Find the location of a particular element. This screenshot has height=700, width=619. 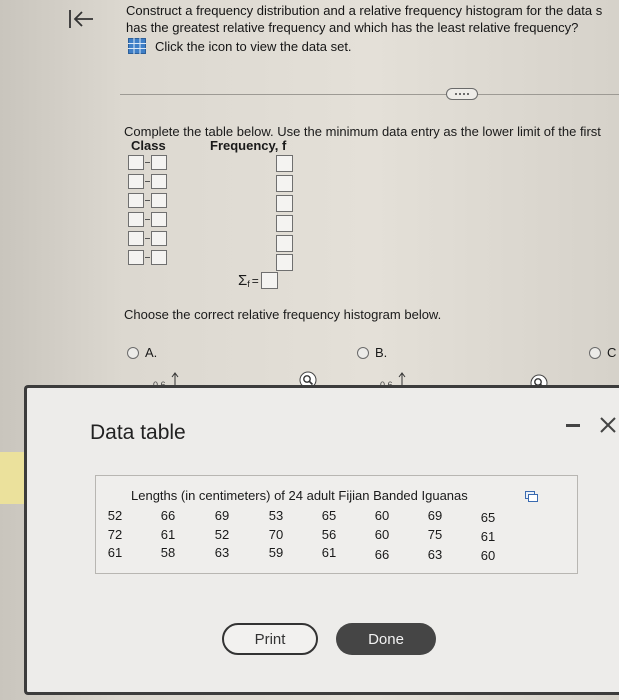

highlight-strip is located at coordinates (13, 478).